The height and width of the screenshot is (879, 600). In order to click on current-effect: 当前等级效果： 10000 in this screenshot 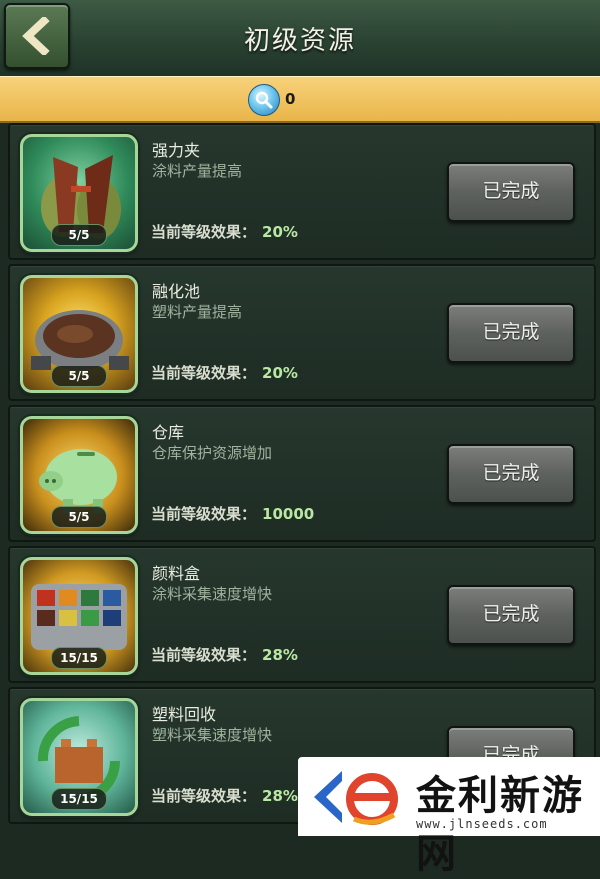, I will do `click(232, 513)`.